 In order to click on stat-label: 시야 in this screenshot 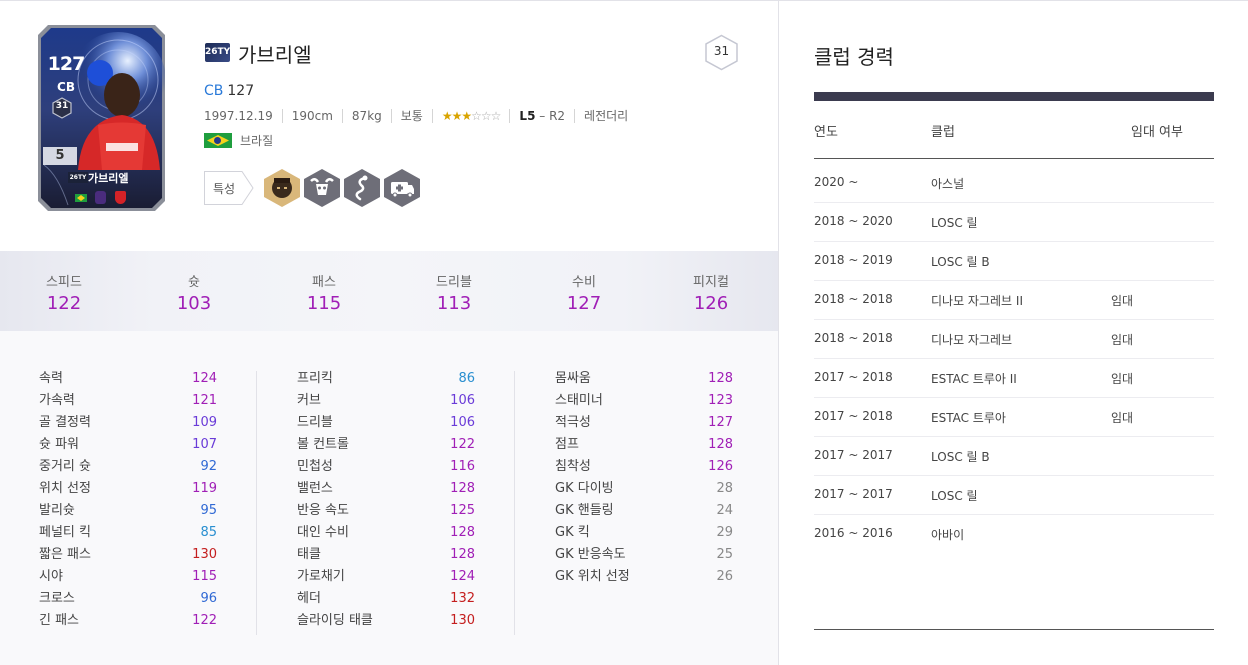, I will do `click(51, 576)`.